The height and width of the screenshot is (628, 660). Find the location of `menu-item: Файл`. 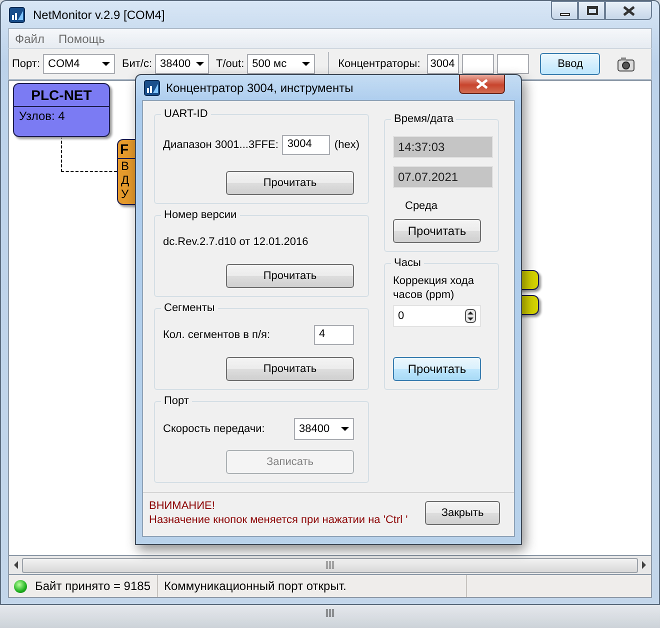

menu-item: Файл is located at coordinates (30, 39).